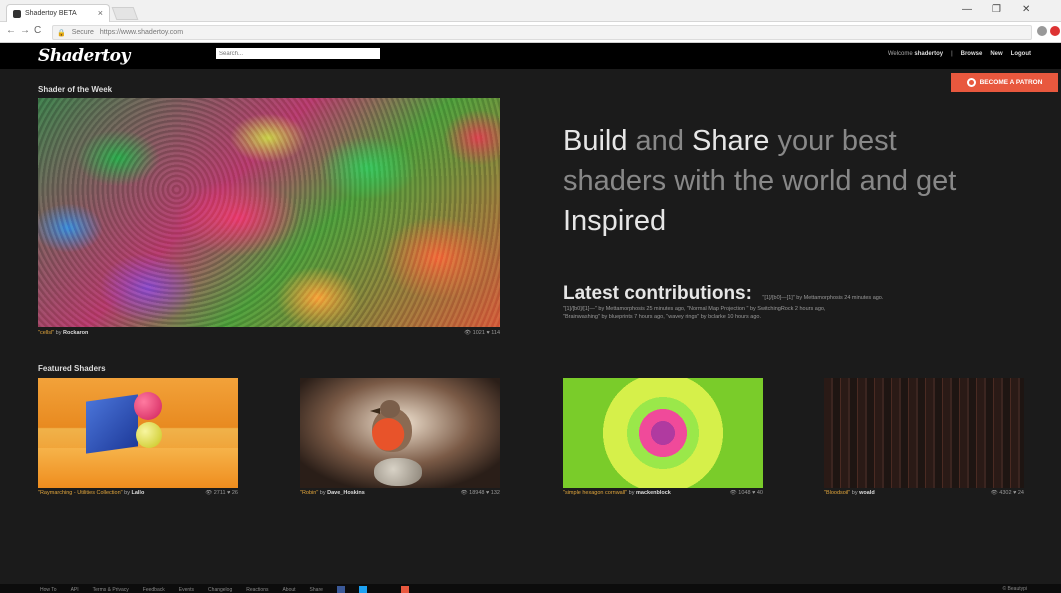 This screenshot has height=593, width=1061. I want to click on views-count: 👁 4302, so click(1001, 493).